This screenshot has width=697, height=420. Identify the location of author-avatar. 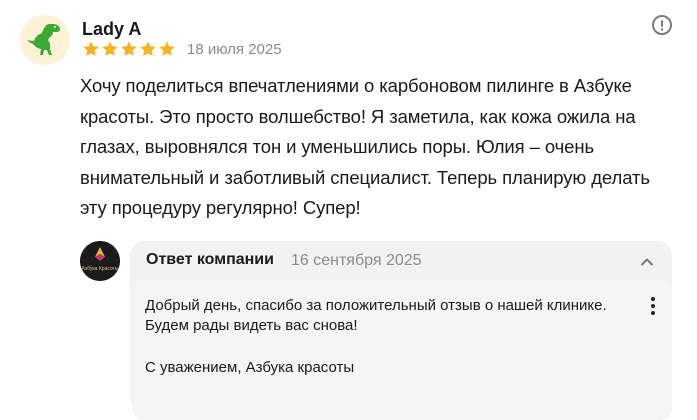
(45, 40).